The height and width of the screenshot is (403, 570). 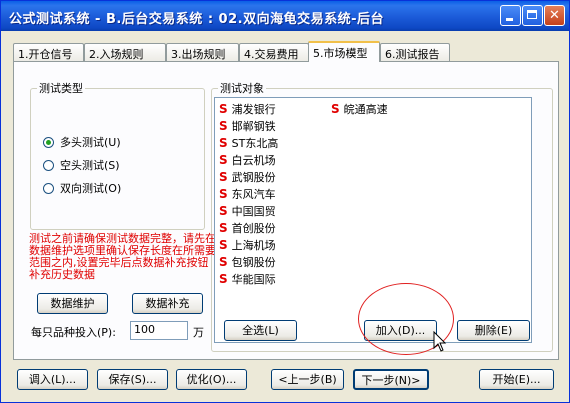 I want to click on tab-market-model: 5.市场模型, so click(x=344, y=51).